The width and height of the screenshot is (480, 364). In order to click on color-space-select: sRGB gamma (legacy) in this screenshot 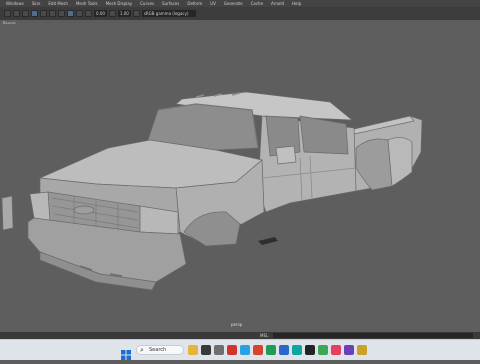, I will do `click(168, 13)`.